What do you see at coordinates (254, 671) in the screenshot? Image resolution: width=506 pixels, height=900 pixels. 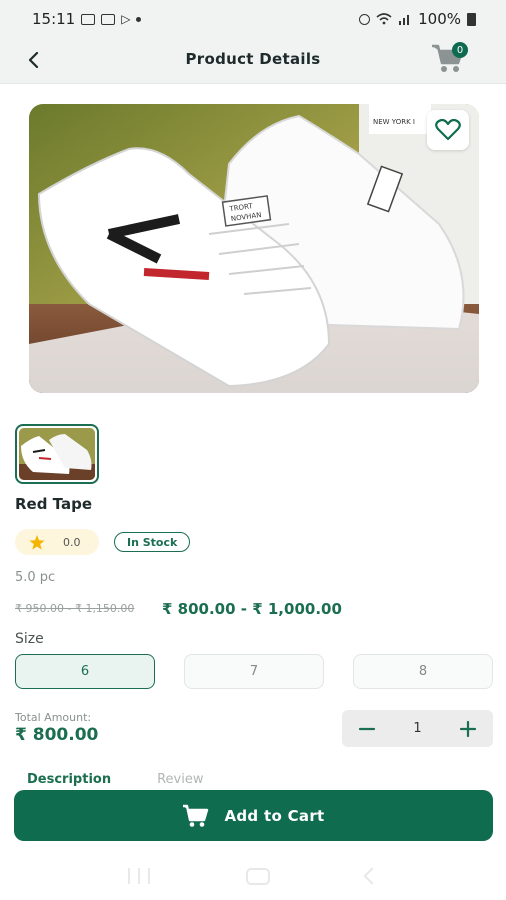 I see `size-option-7: 7` at bounding box center [254, 671].